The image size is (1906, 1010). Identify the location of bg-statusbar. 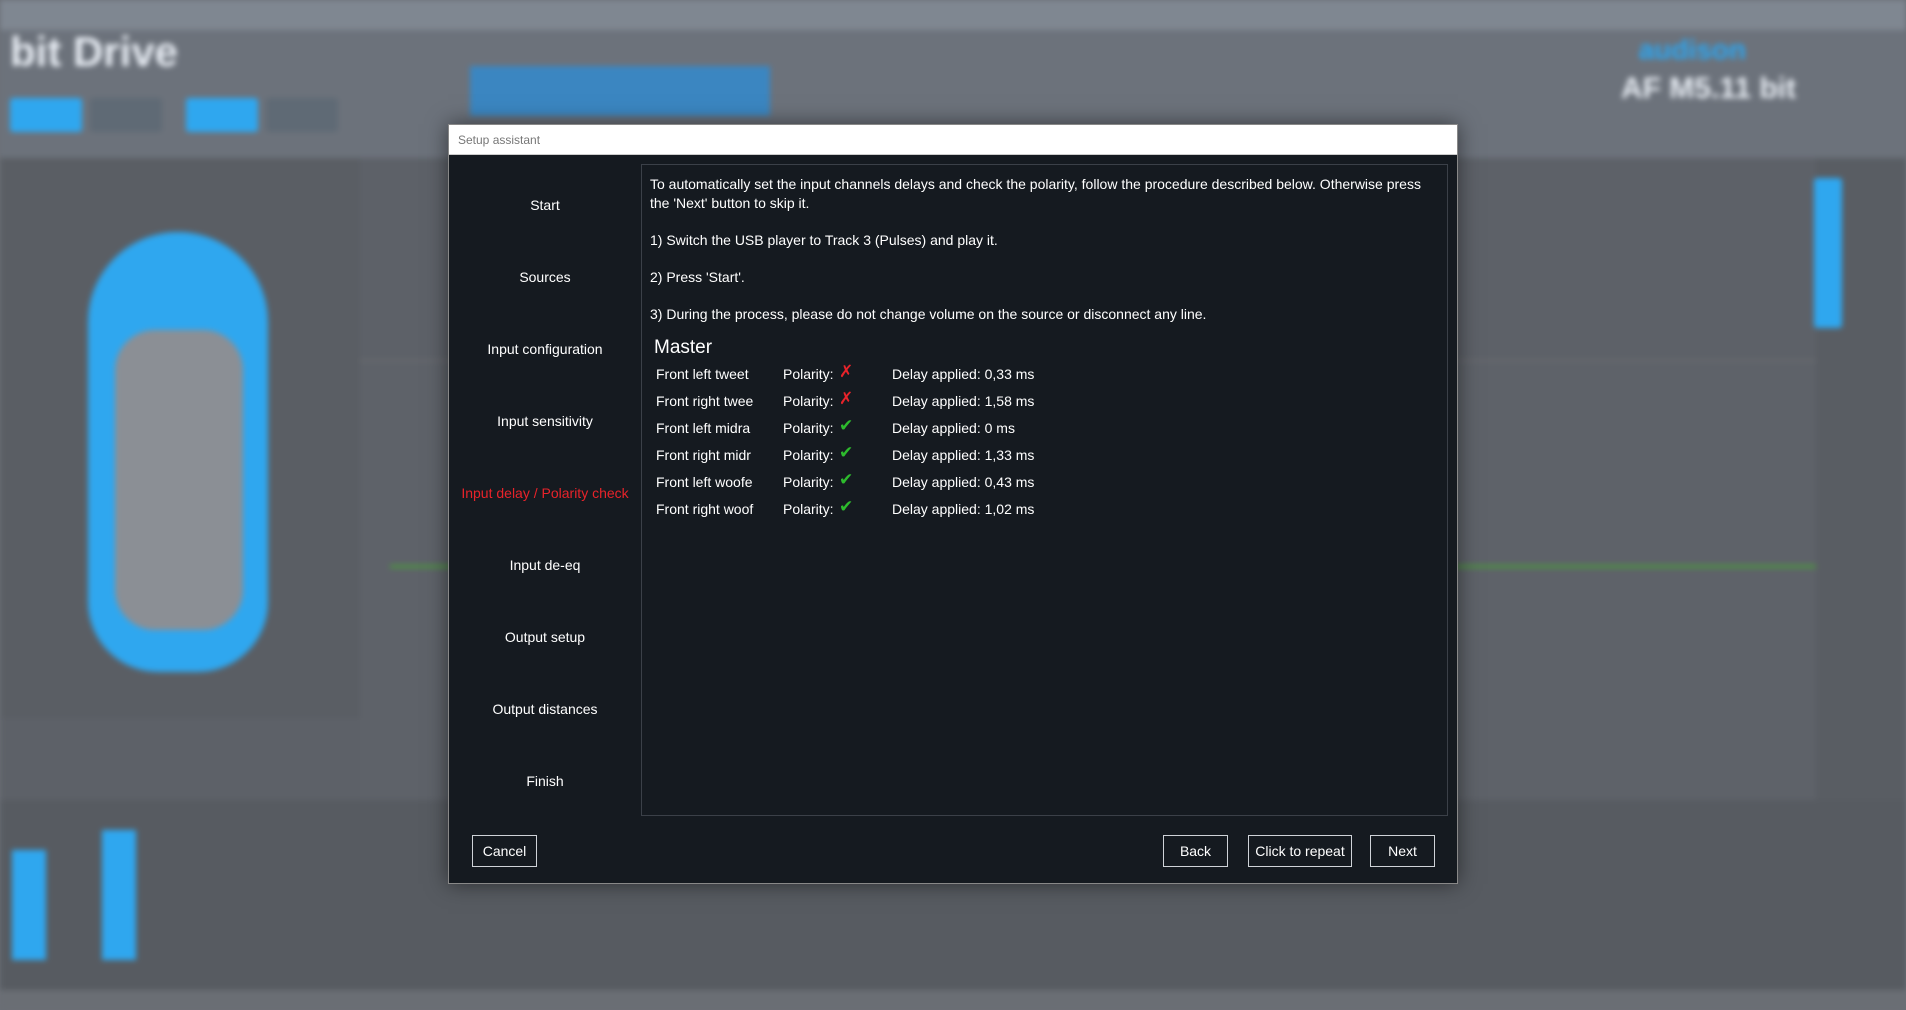
(953, 1000).